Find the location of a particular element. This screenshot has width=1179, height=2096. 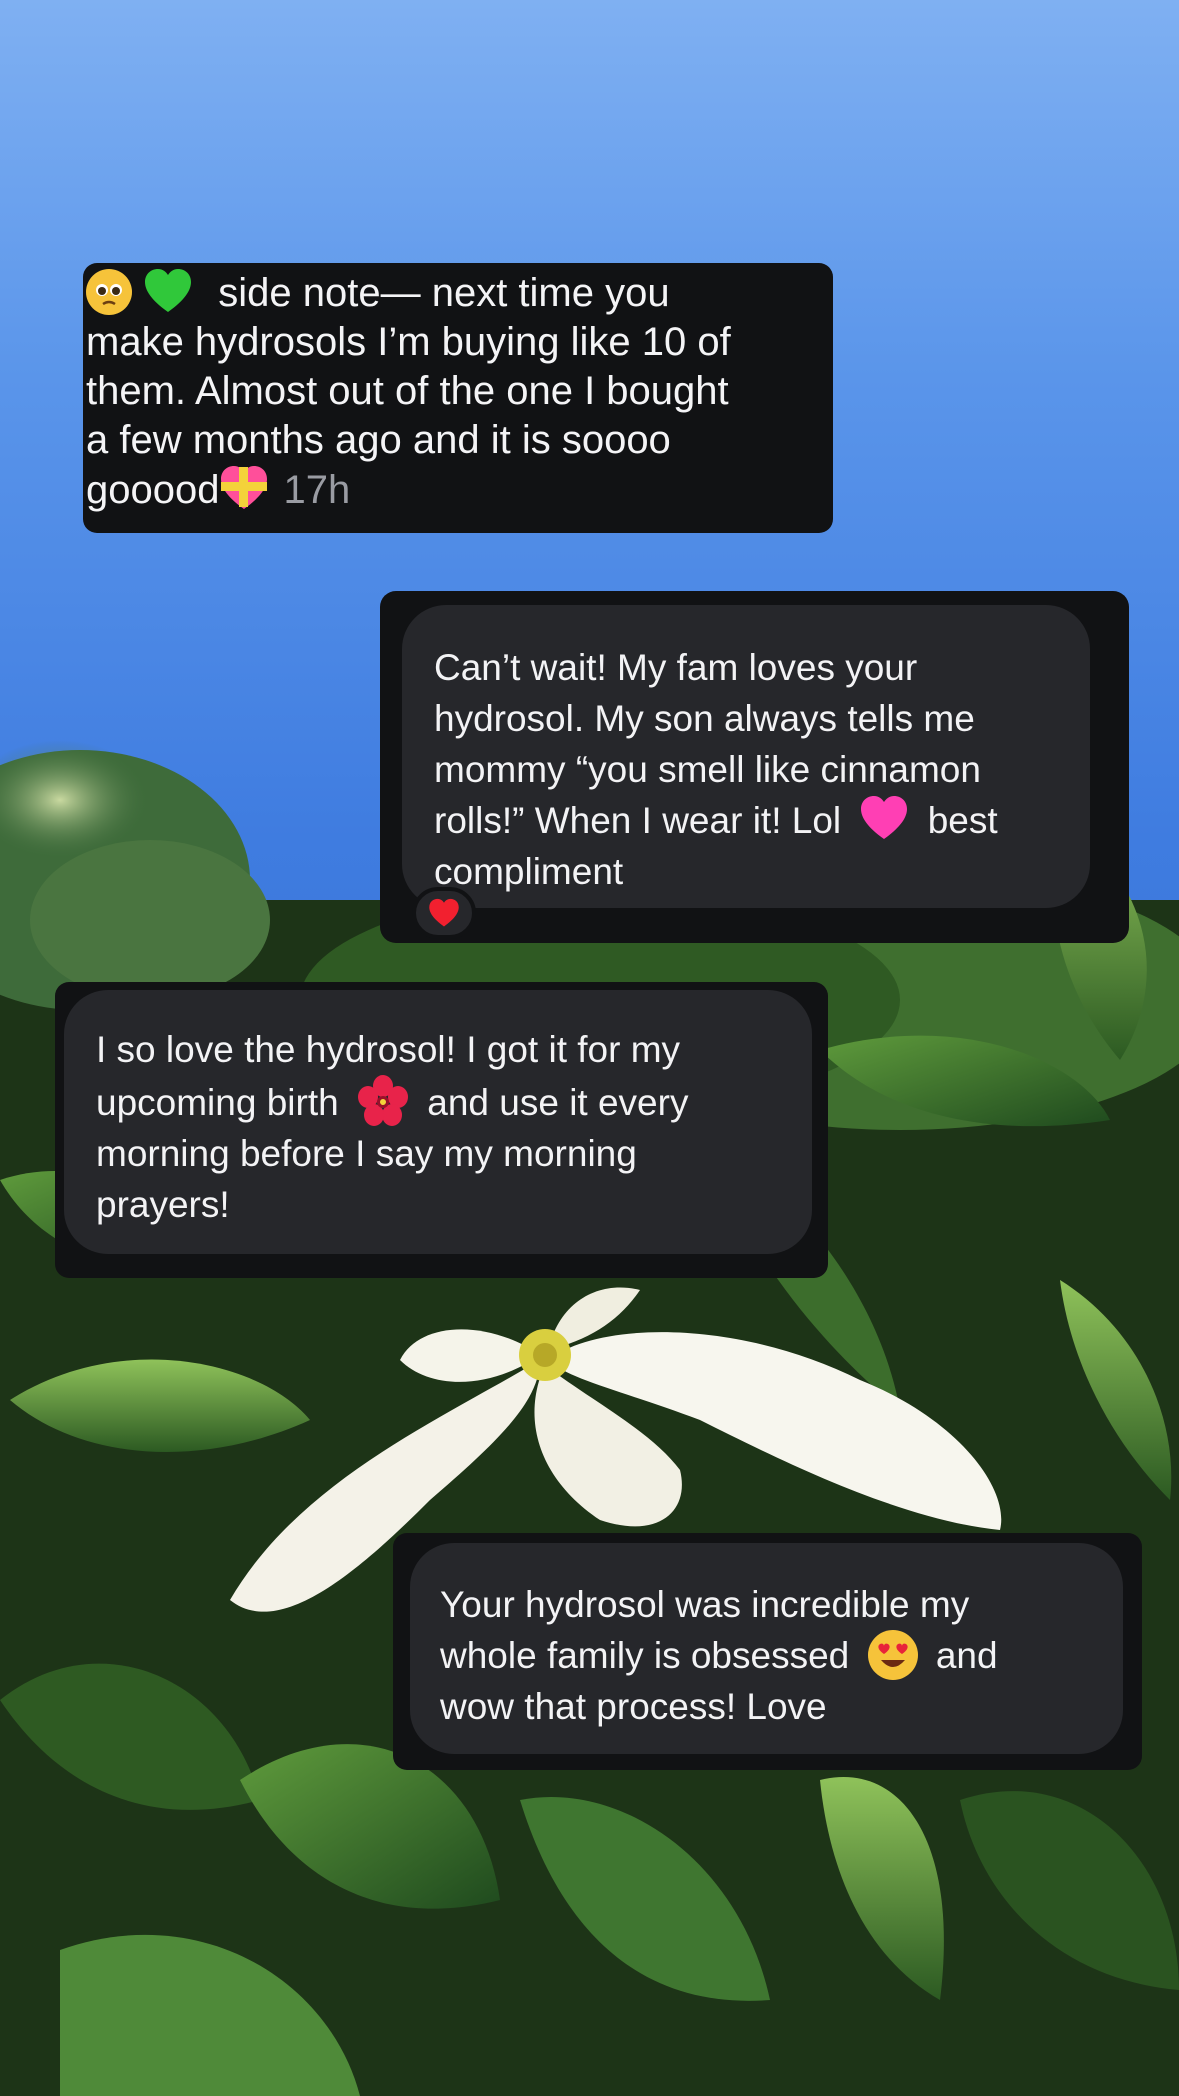

heart-with-ribbon-emoji is located at coordinates (244, 487).